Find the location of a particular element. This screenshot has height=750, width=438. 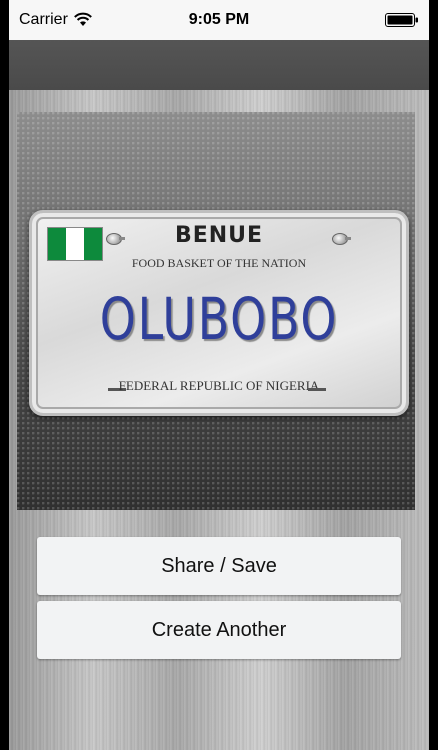

plate-slogan: FOOD BASKET OF THE NATION is located at coordinates (219, 263).